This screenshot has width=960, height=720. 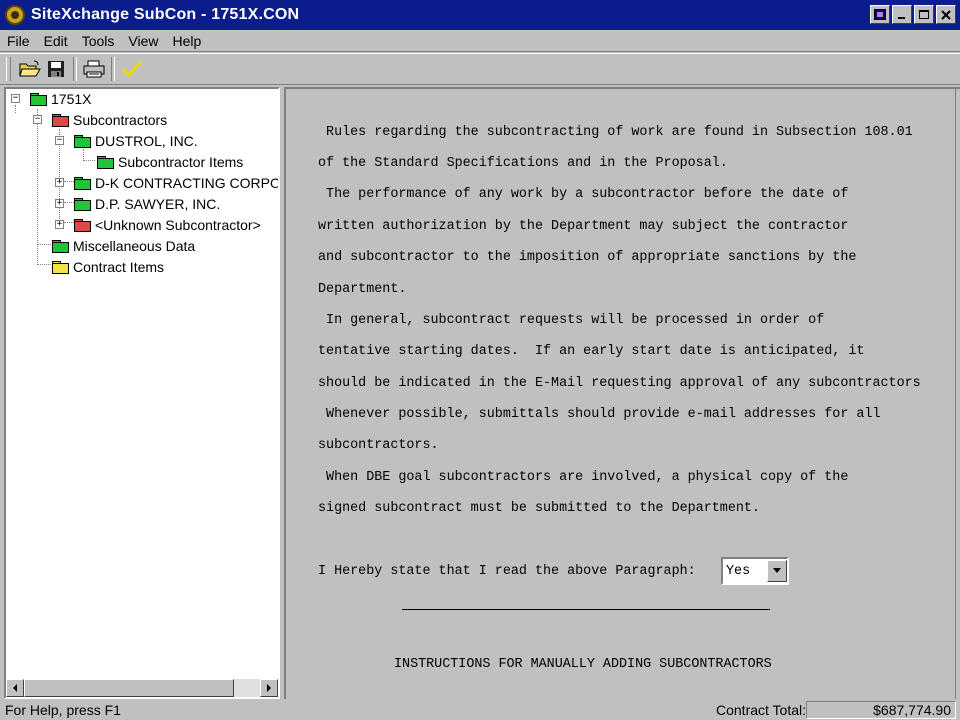 What do you see at coordinates (187, 183) in the screenshot?
I see `tree-label: D-K CONTRACTING CORPOR/` at bounding box center [187, 183].